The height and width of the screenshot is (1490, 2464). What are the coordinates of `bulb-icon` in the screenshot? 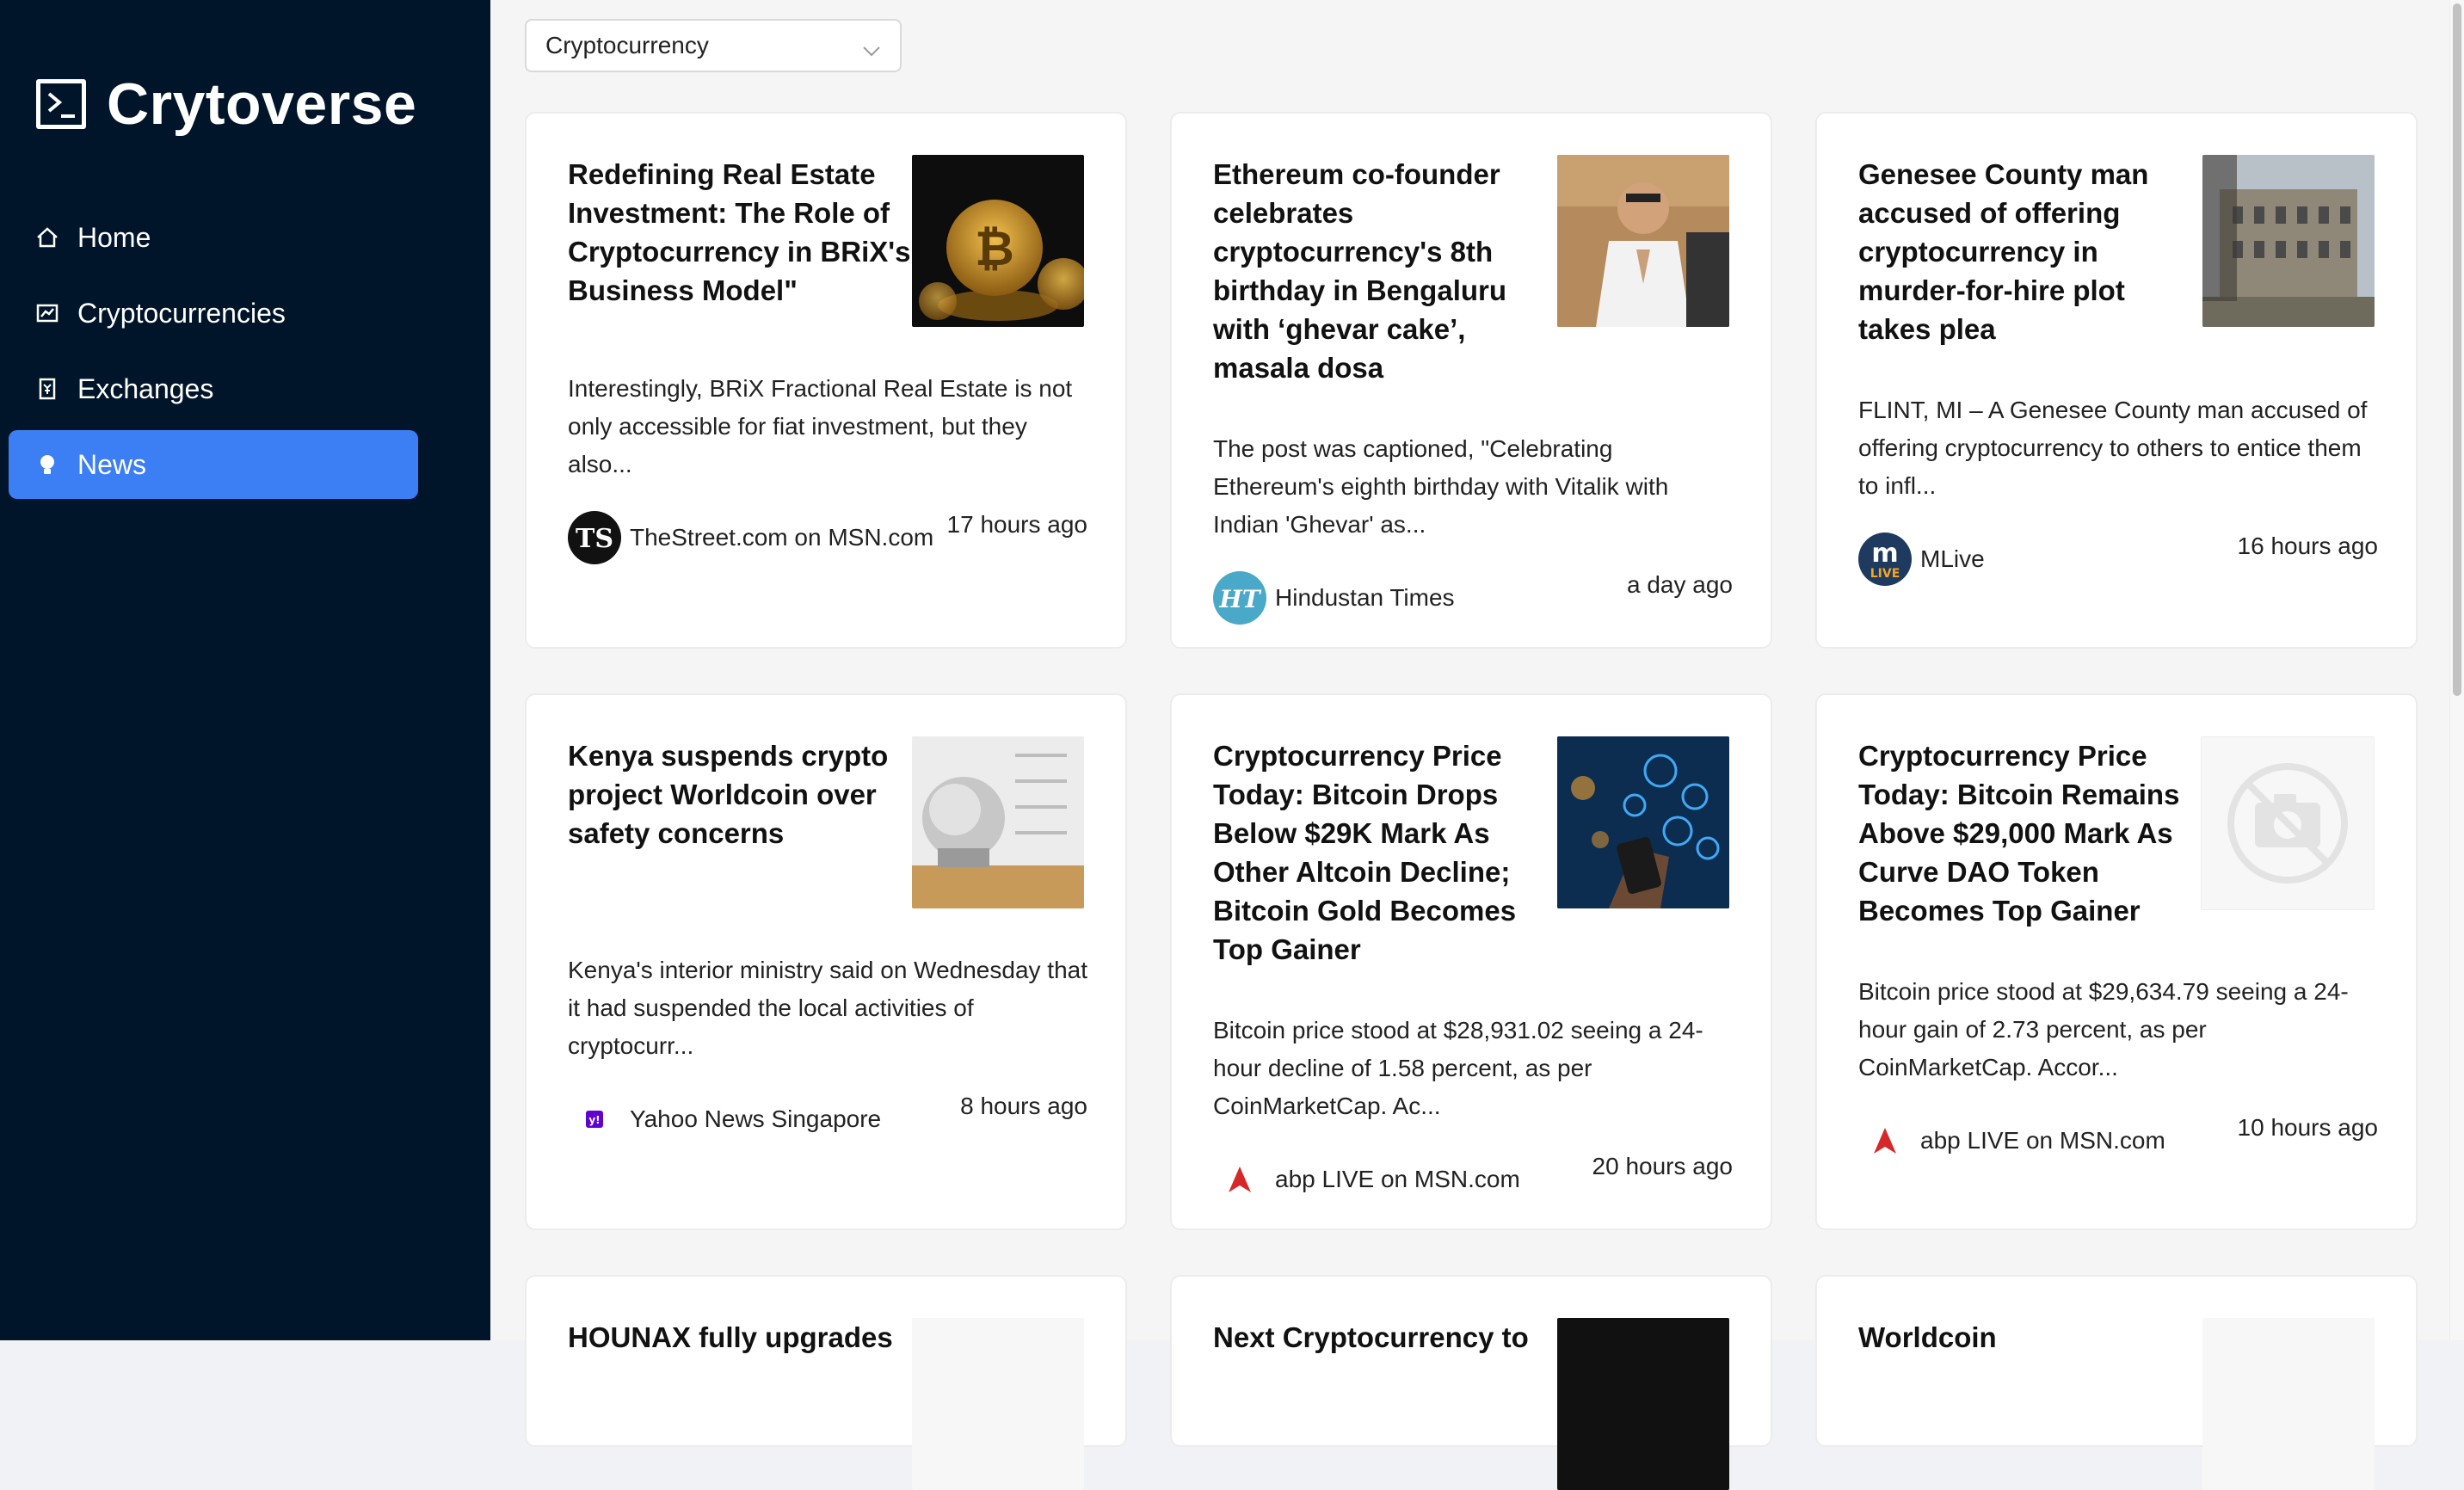 It's located at (47, 464).